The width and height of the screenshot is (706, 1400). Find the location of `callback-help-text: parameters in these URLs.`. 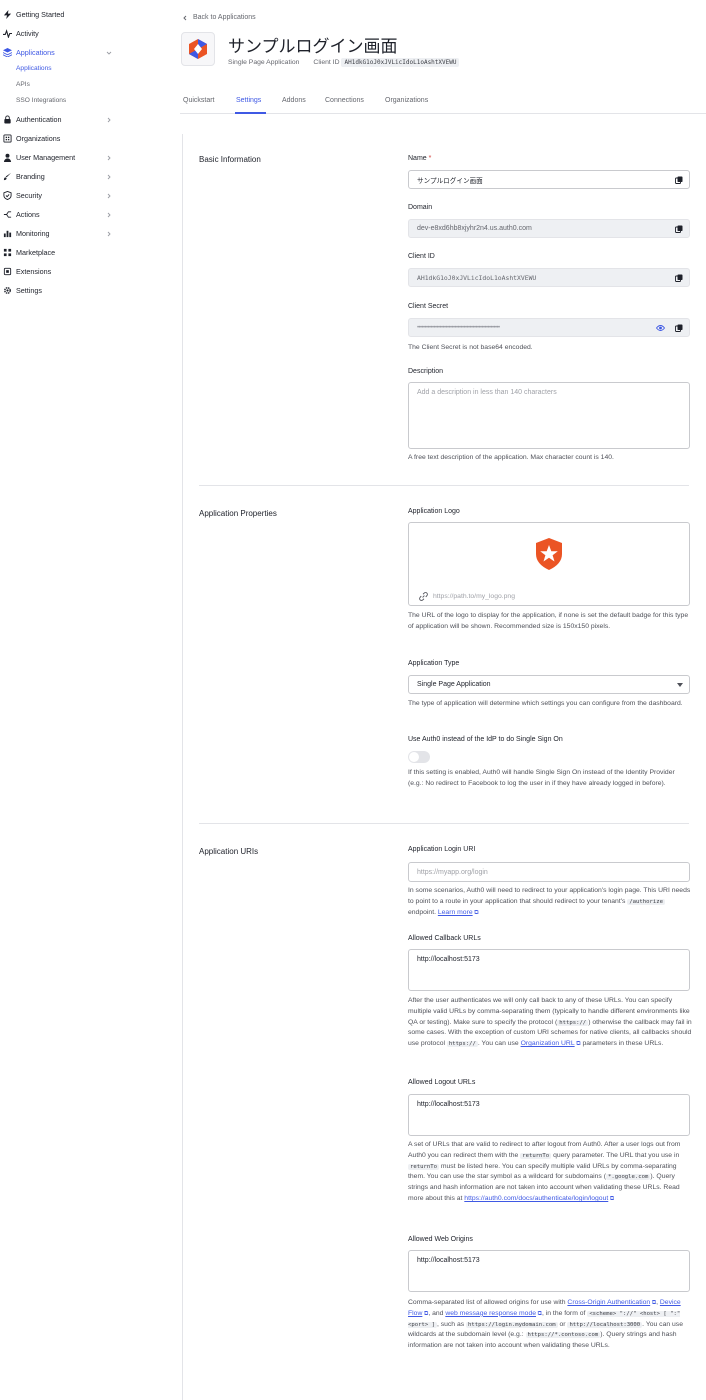

callback-help-text: parameters in these URLs. is located at coordinates (623, 1044).